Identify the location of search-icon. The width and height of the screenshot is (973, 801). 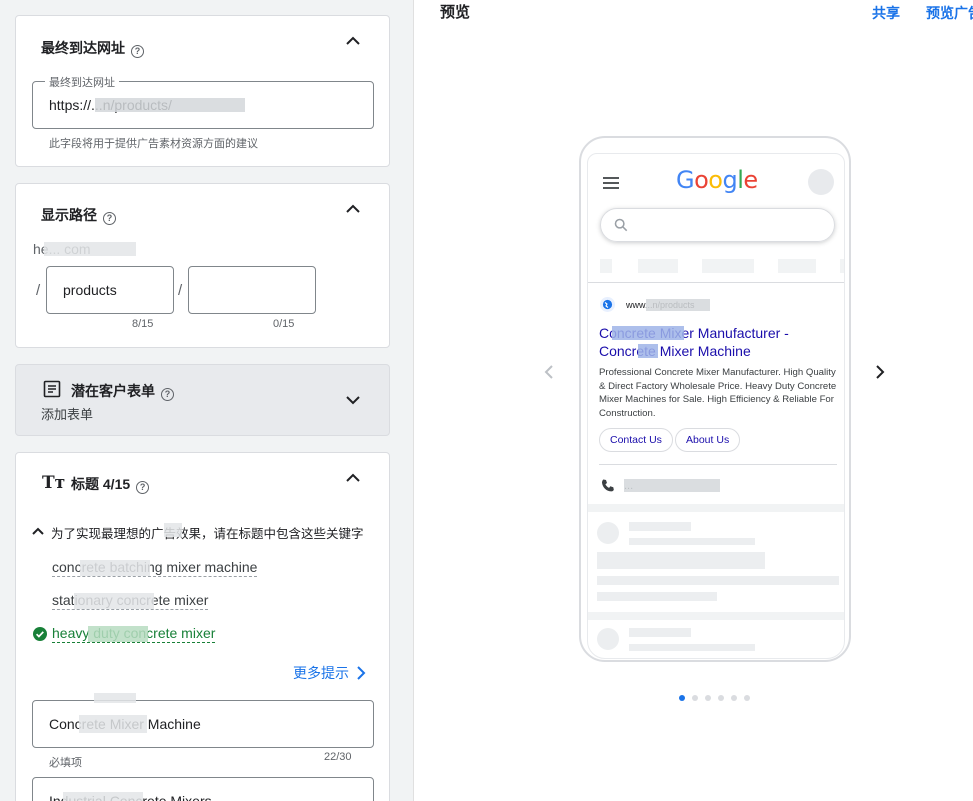
(621, 225).